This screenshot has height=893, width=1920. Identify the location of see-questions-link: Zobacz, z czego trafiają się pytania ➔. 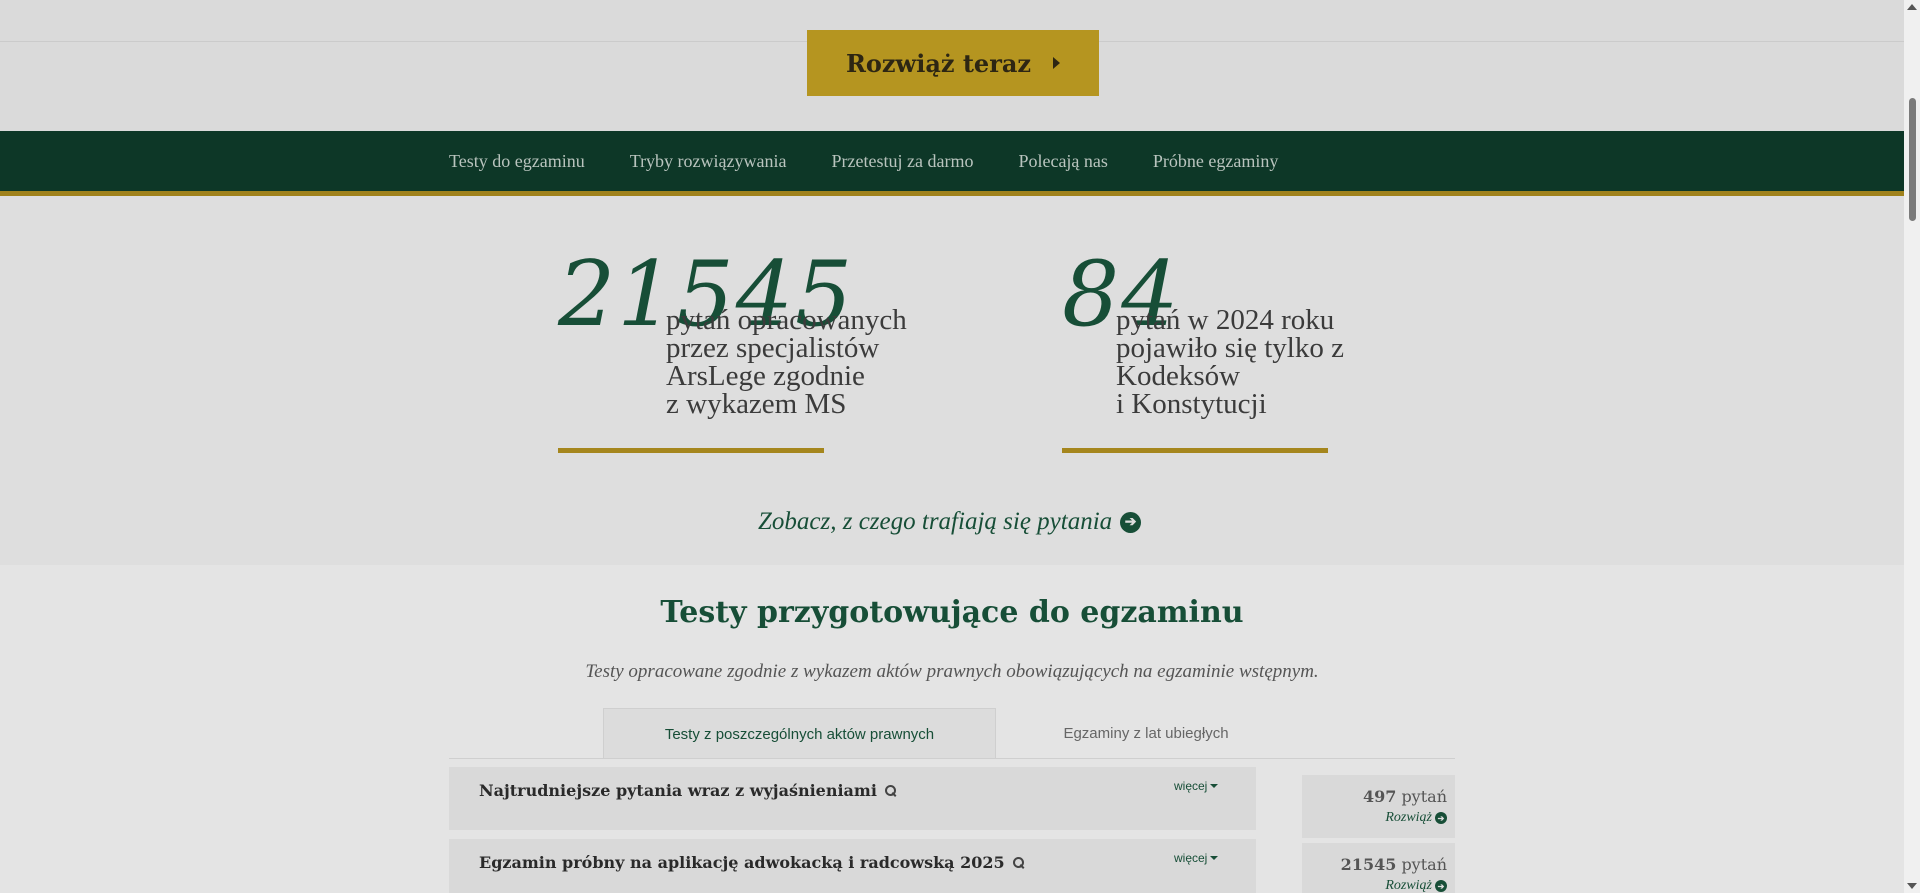
(950, 522).